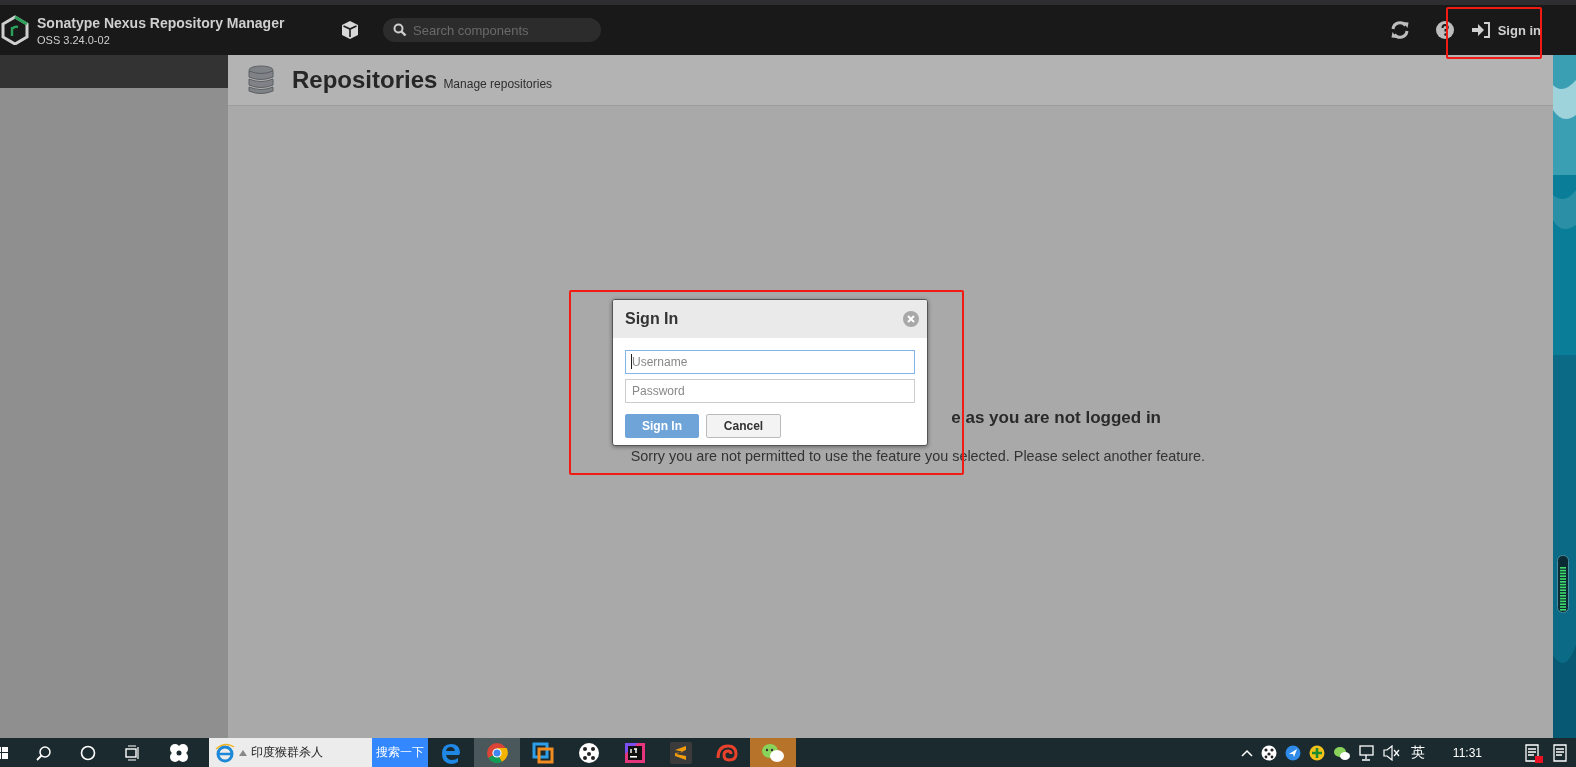  What do you see at coordinates (1480, 30) in the screenshot?
I see `sign-in-icon` at bounding box center [1480, 30].